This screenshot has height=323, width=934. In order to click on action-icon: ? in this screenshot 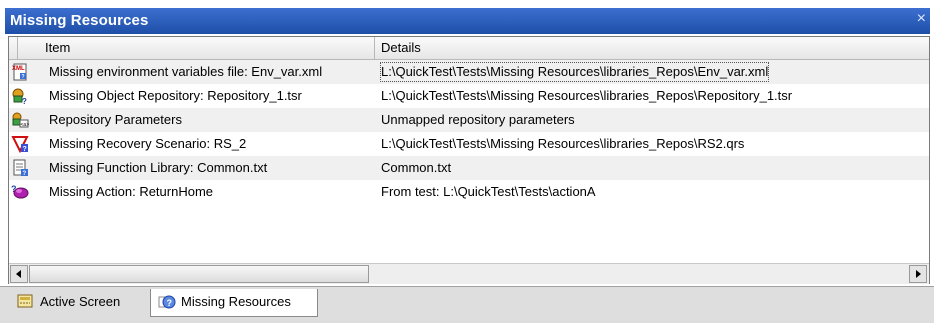, I will do `click(20, 191)`.